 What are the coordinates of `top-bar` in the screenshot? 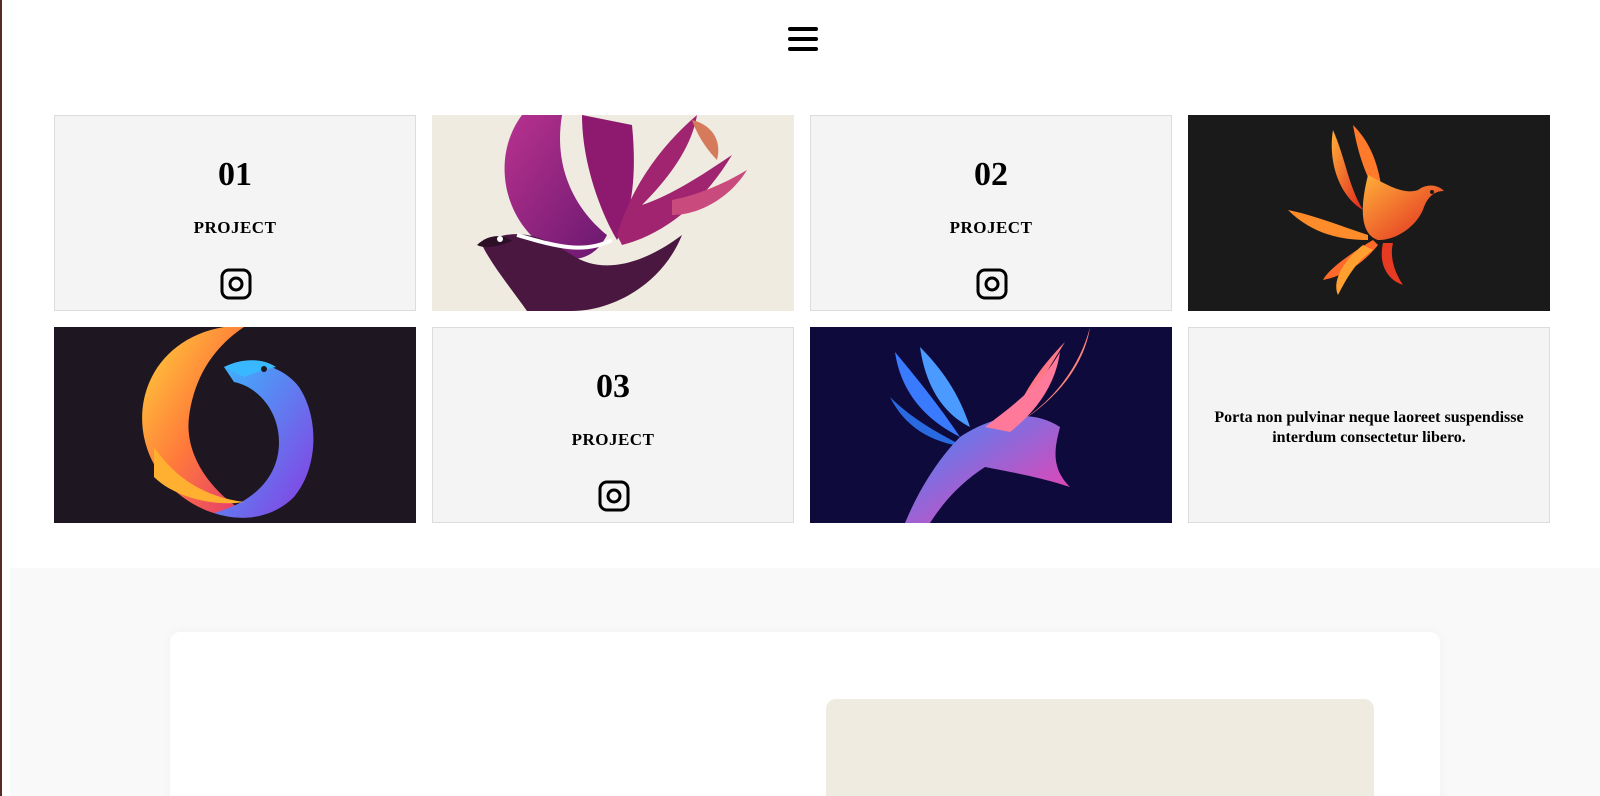 It's located at (800, 40).